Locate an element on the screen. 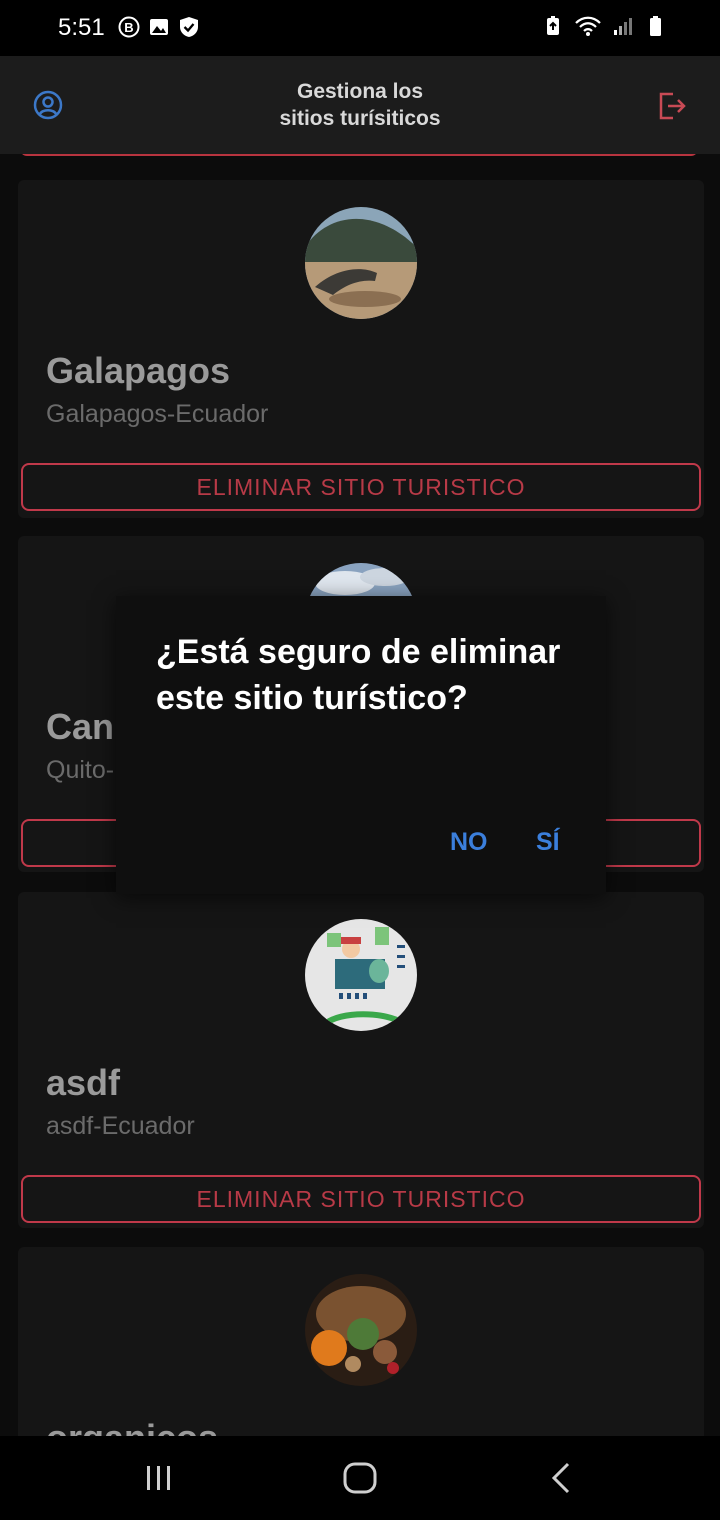 This screenshot has width=720, height=1520. signal-icon is located at coordinates (623, 26).